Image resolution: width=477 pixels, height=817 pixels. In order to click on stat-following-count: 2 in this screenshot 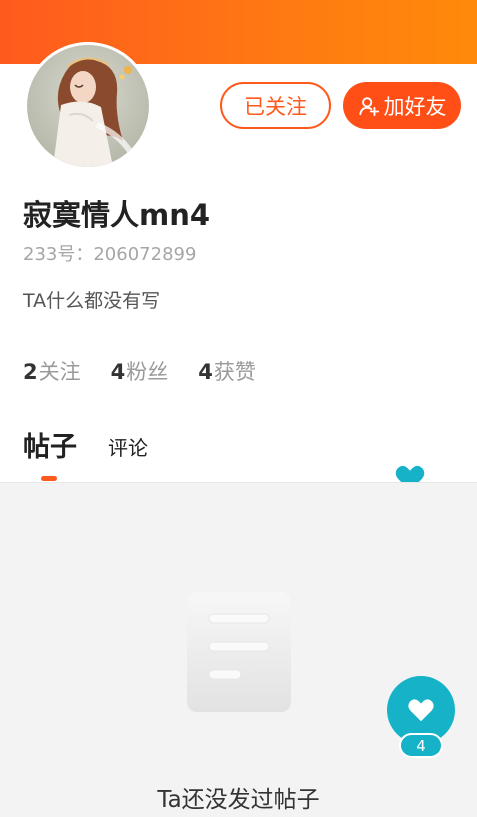, I will do `click(30, 372)`.